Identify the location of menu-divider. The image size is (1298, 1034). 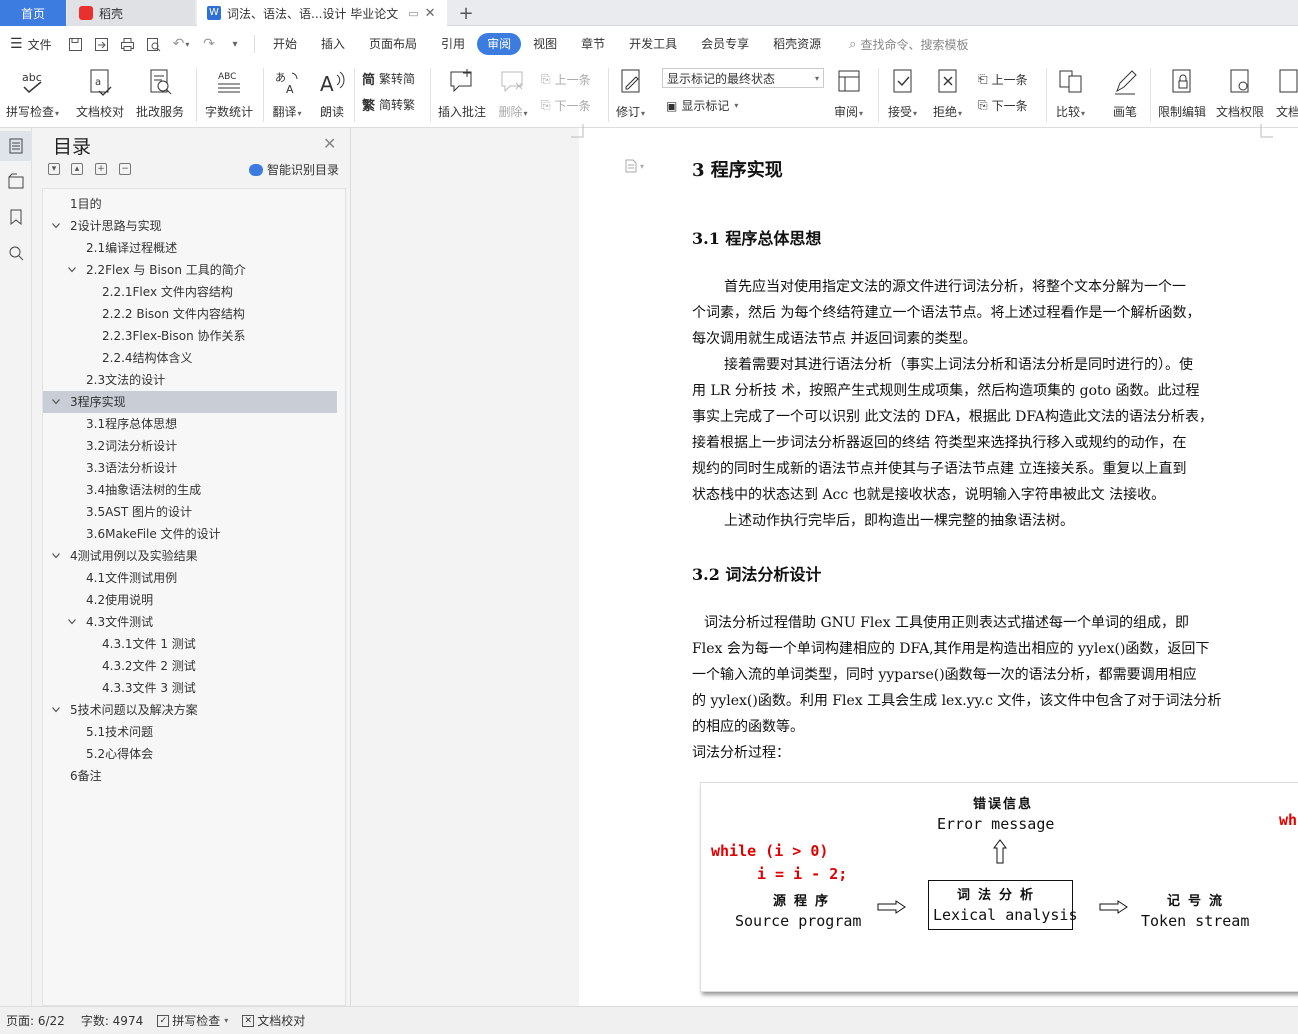
(254, 44).